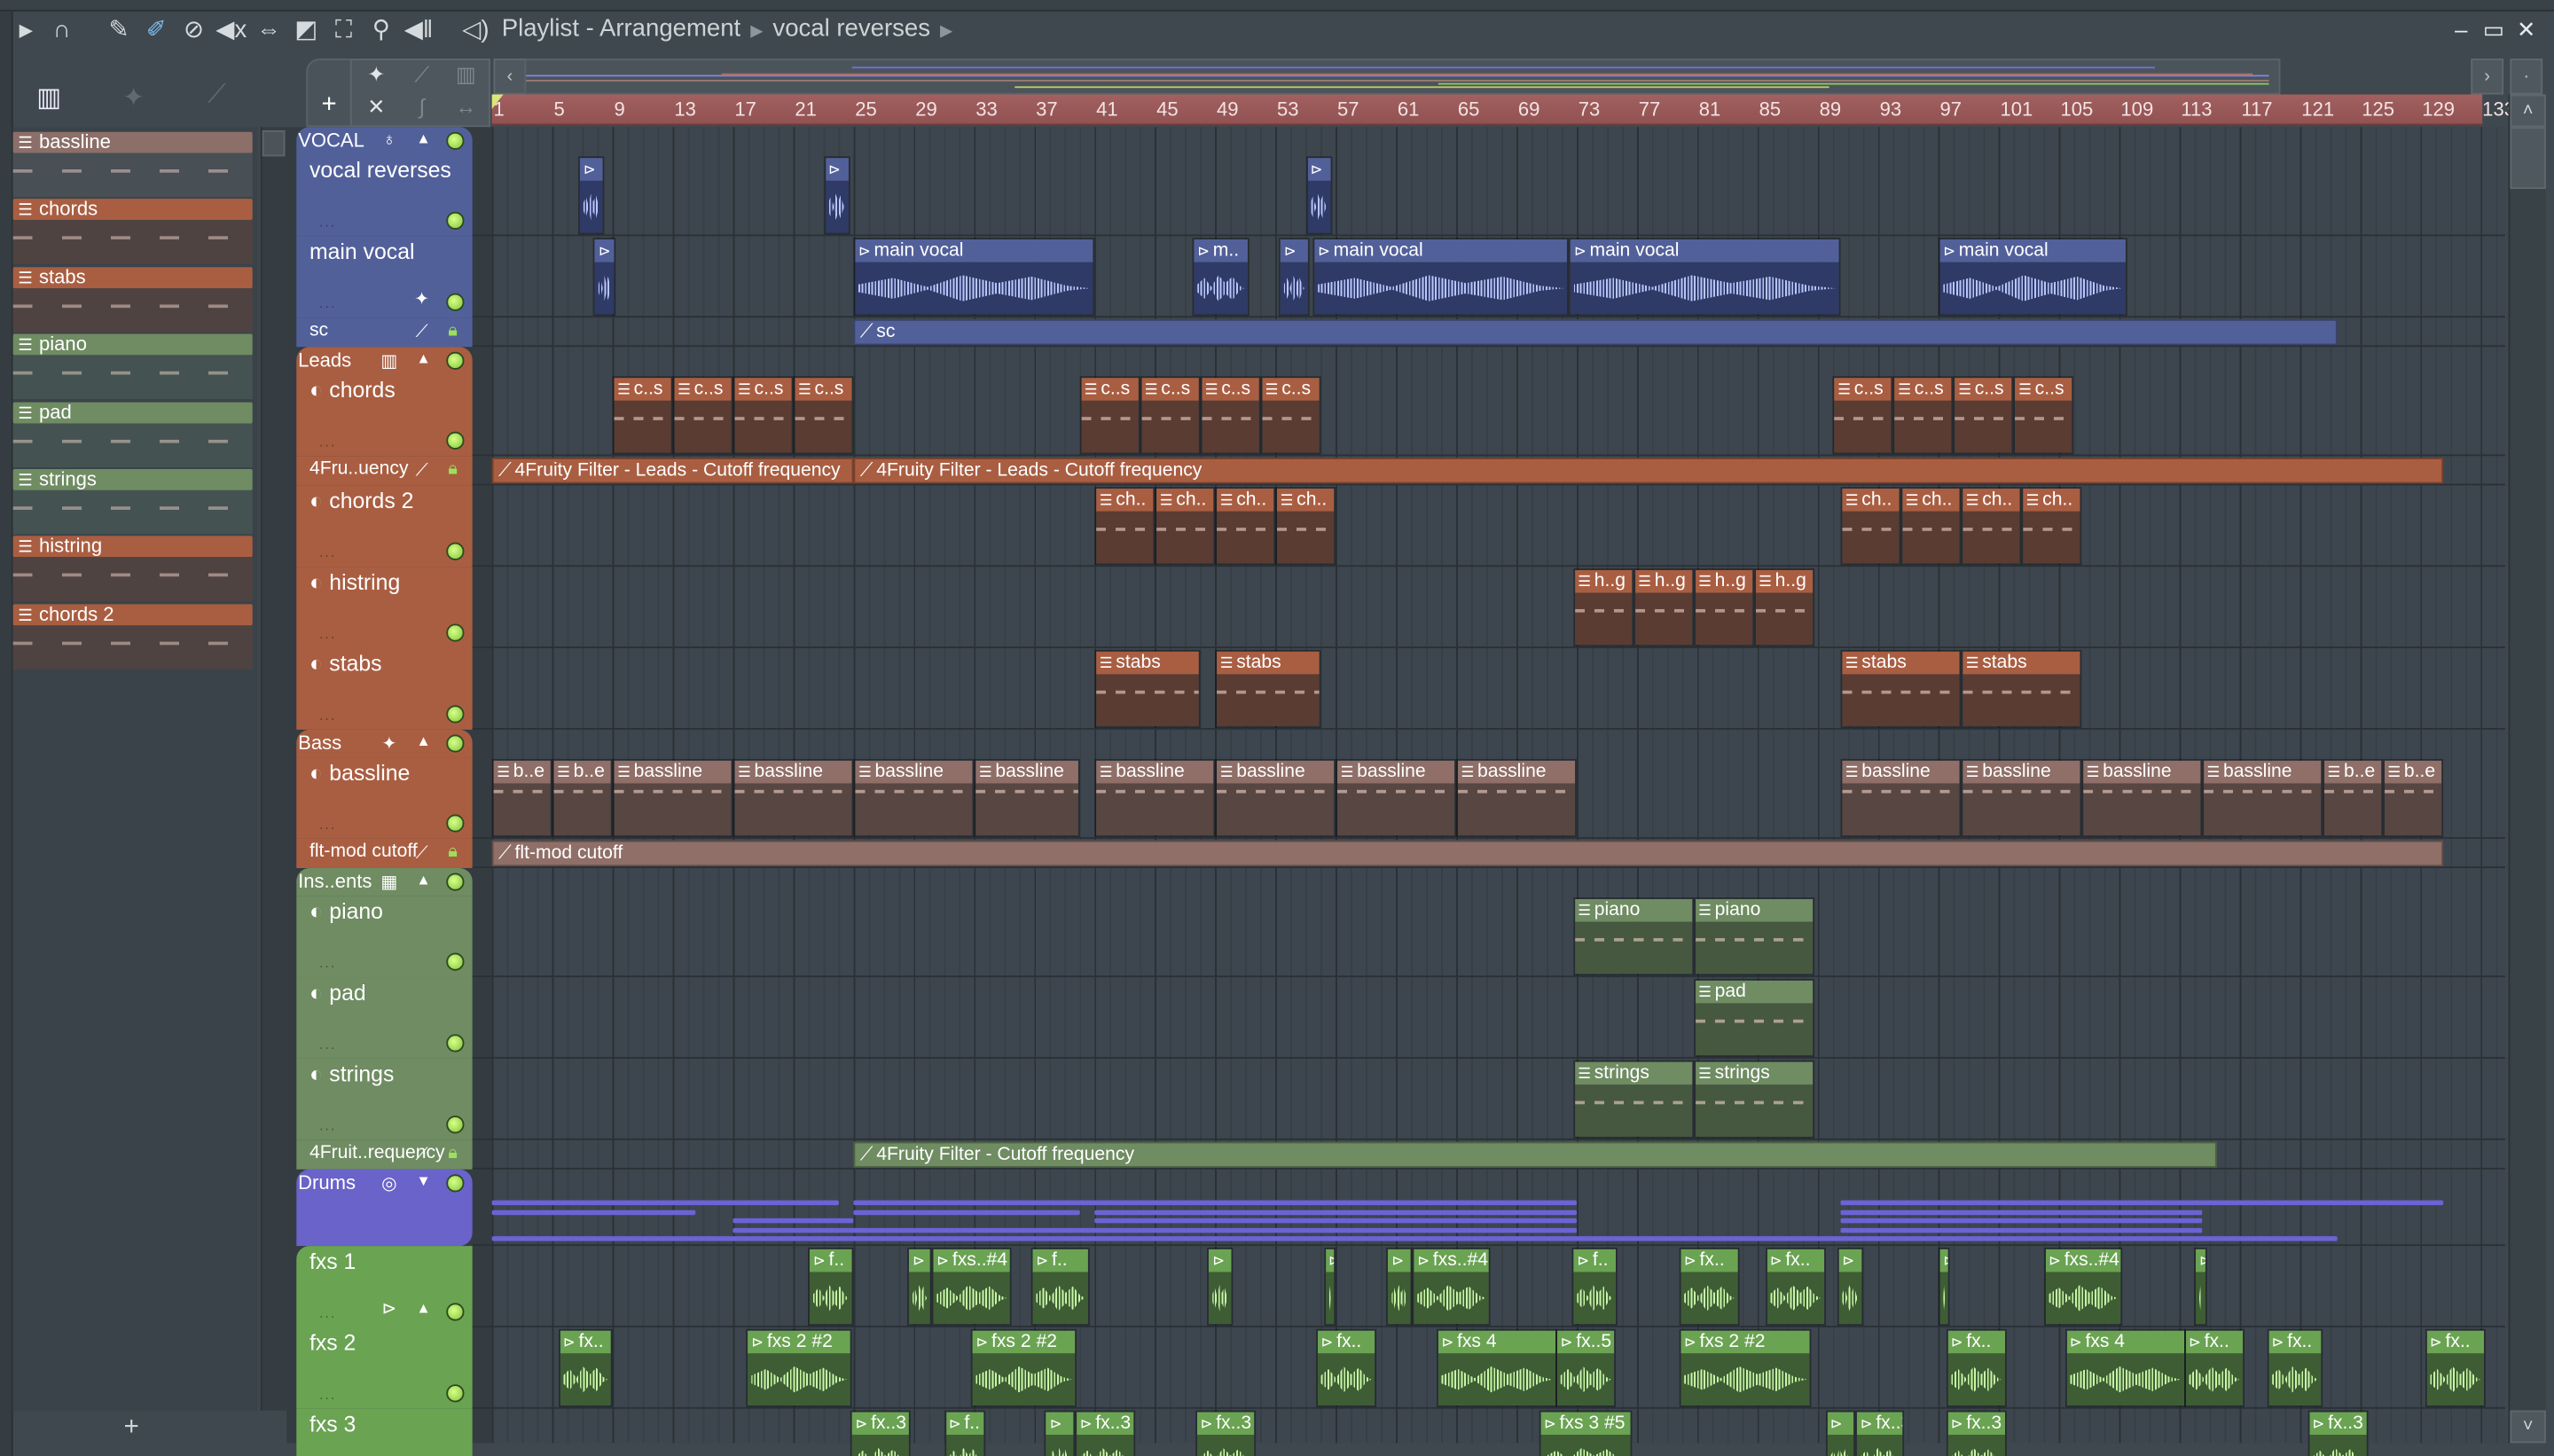 This screenshot has width=2554, height=1456. What do you see at coordinates (132, 636) in the screenshot?
I see `picker-item-chords-2: ☰ chords 2` at bounding box center [132, 636].